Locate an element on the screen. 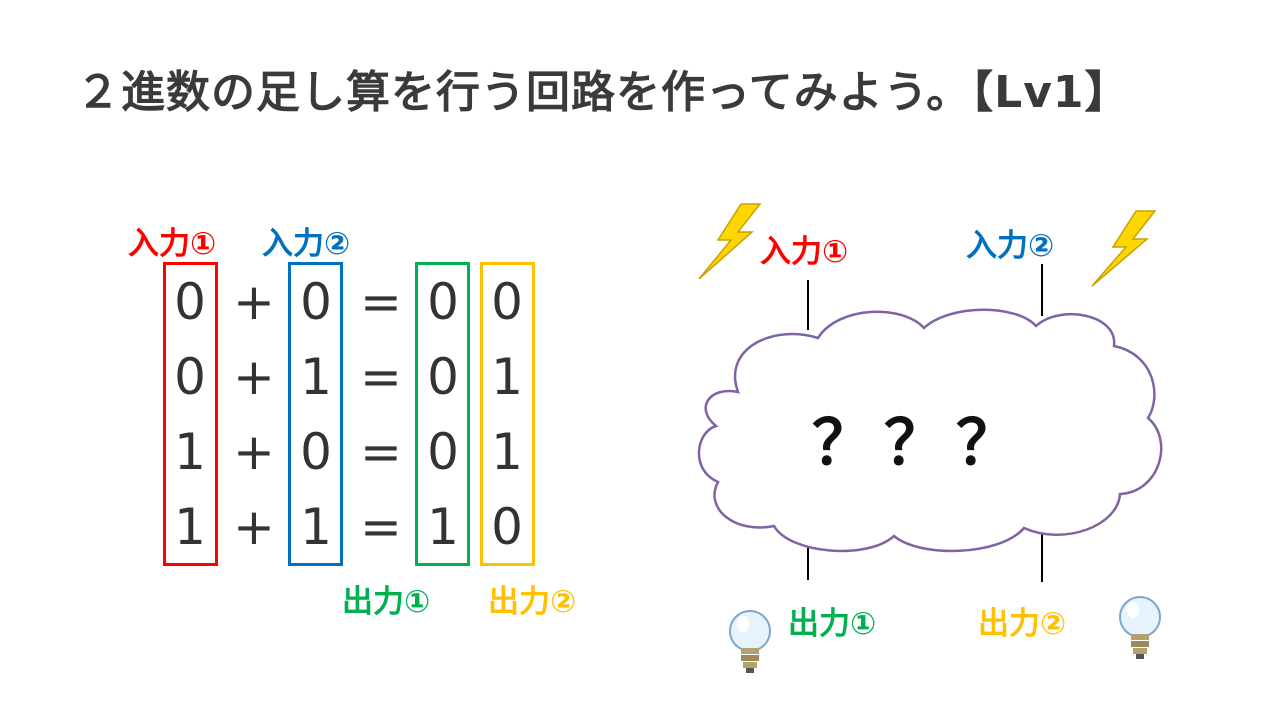 The width and height of the screenshot is (1280, 720). circuit-input1-label: 入力① is located at coordinates (804, 252).